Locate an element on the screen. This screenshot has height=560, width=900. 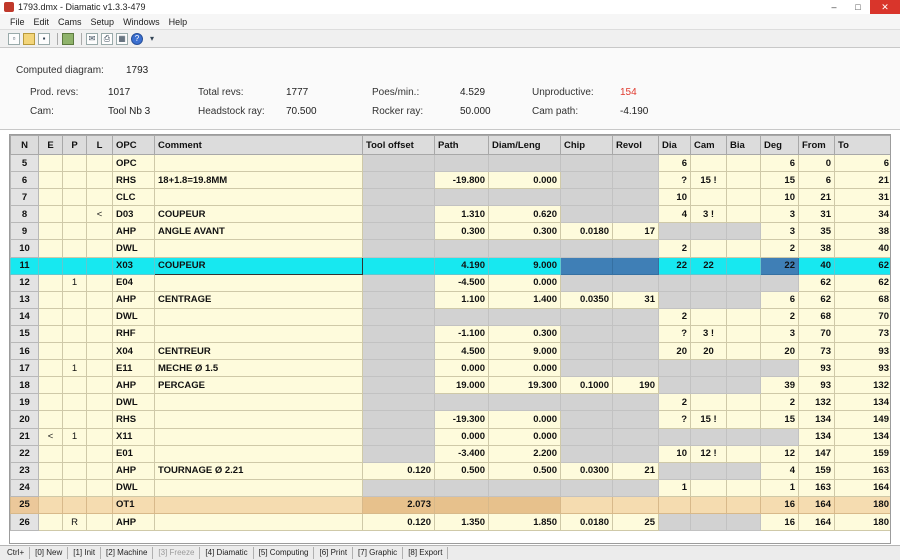
dropdown-arrow-icon: ▾ is located at coordinates (152, 39).